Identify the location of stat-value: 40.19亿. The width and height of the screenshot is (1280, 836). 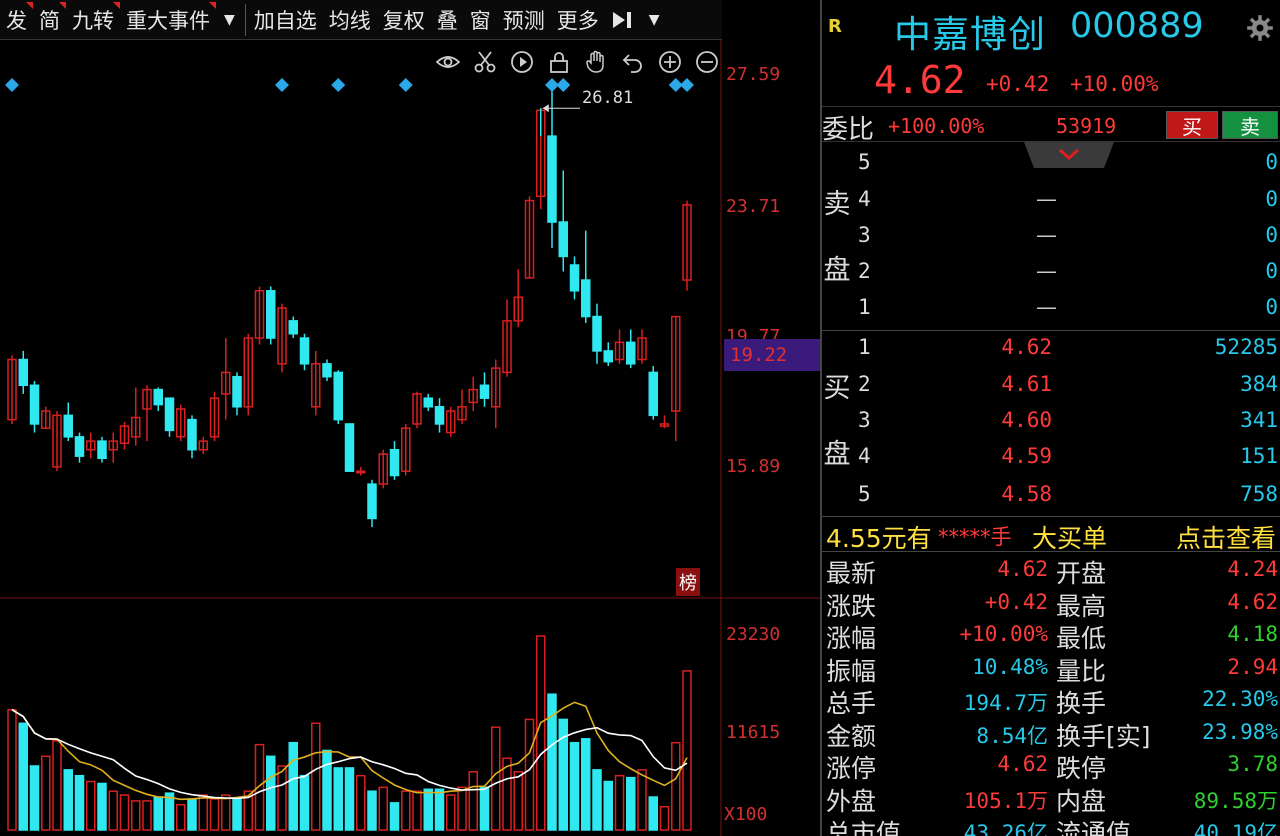
(1235, 828).